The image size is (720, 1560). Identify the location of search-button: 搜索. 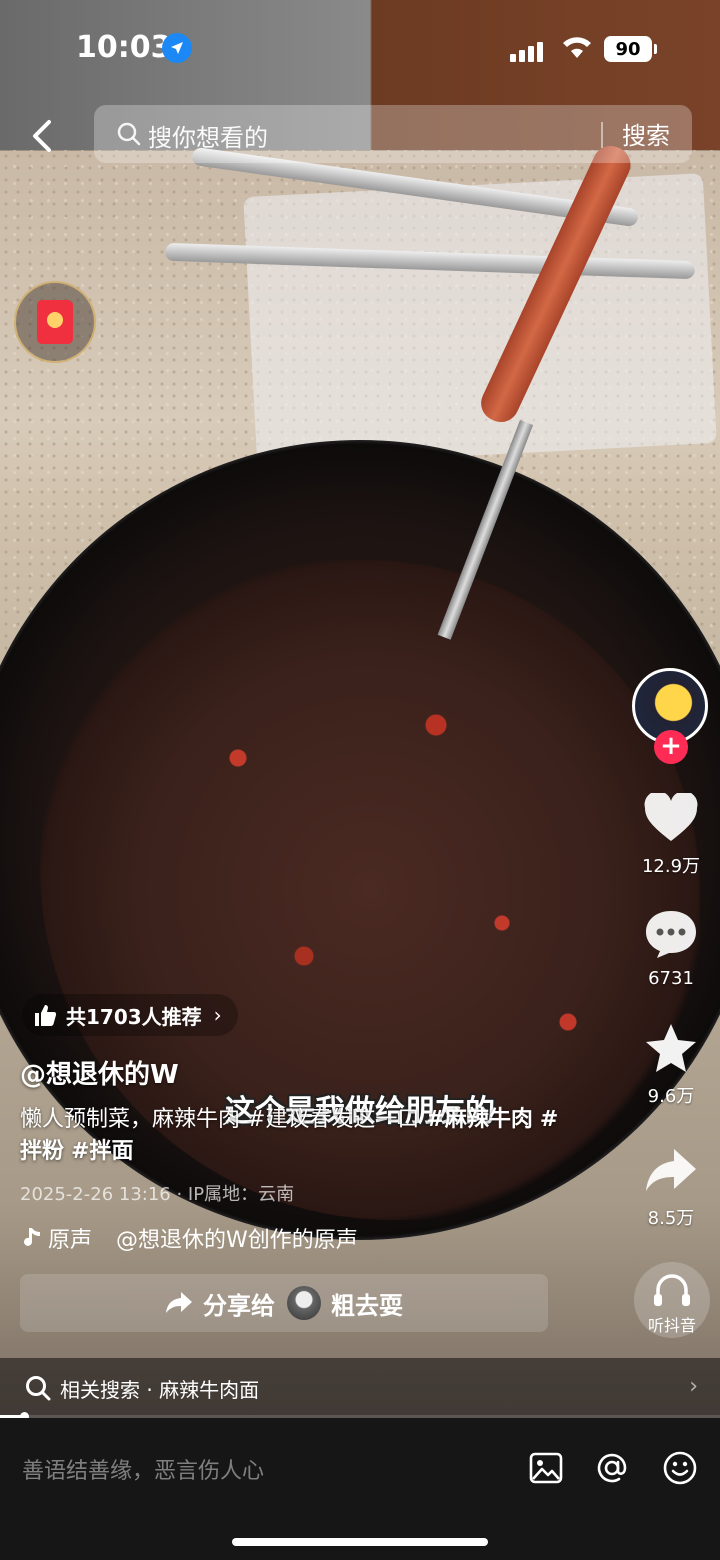
(646, 133).